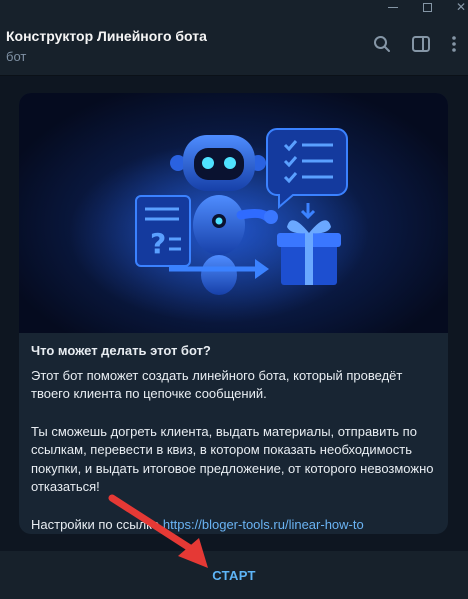 Image resolution: width=468 pixels, height=599 pixels. Describe the element at coordinates (457, 7) in the screenshot. I see `close-icon: ✕` at that location.